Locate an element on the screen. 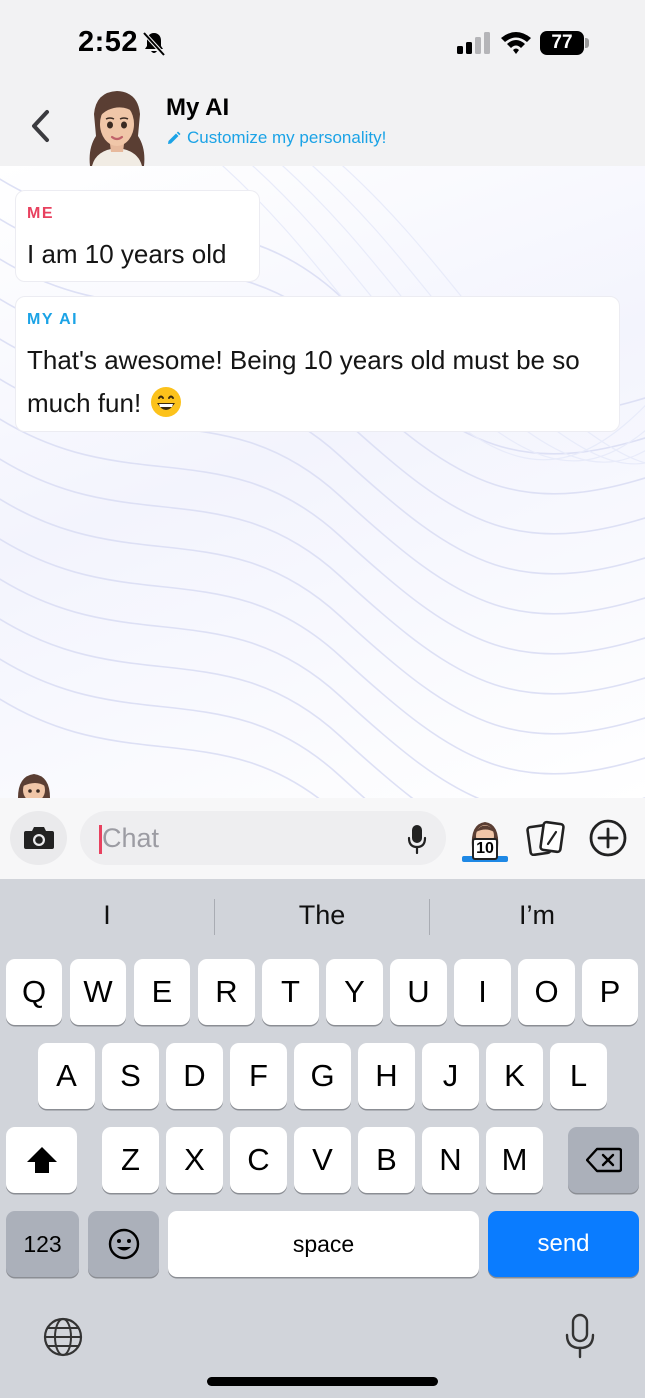 This screenshot has height=1398, width=645. pencil-icon is located at coordinates (174, 137).